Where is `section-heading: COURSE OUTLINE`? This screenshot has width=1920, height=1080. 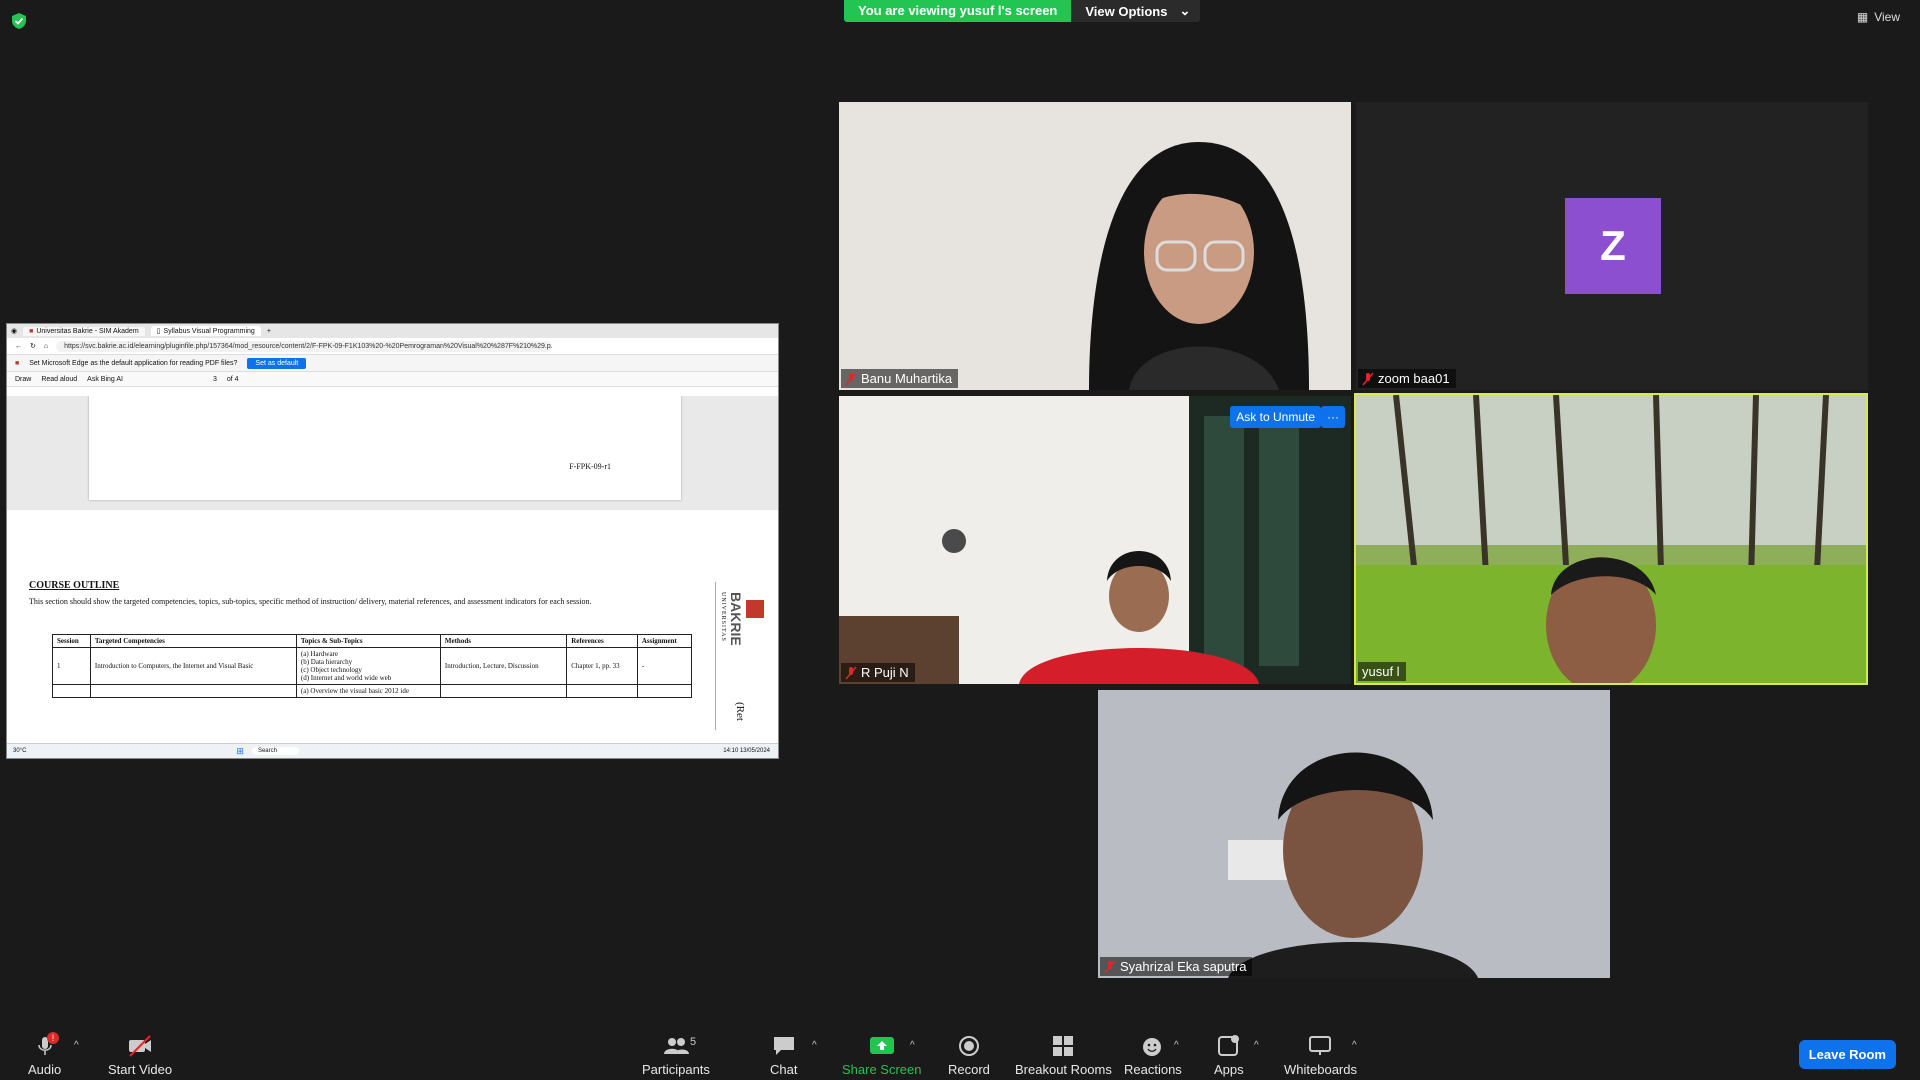
section-heading: COURSE OUTLINE is located at coordinates (74, 585).